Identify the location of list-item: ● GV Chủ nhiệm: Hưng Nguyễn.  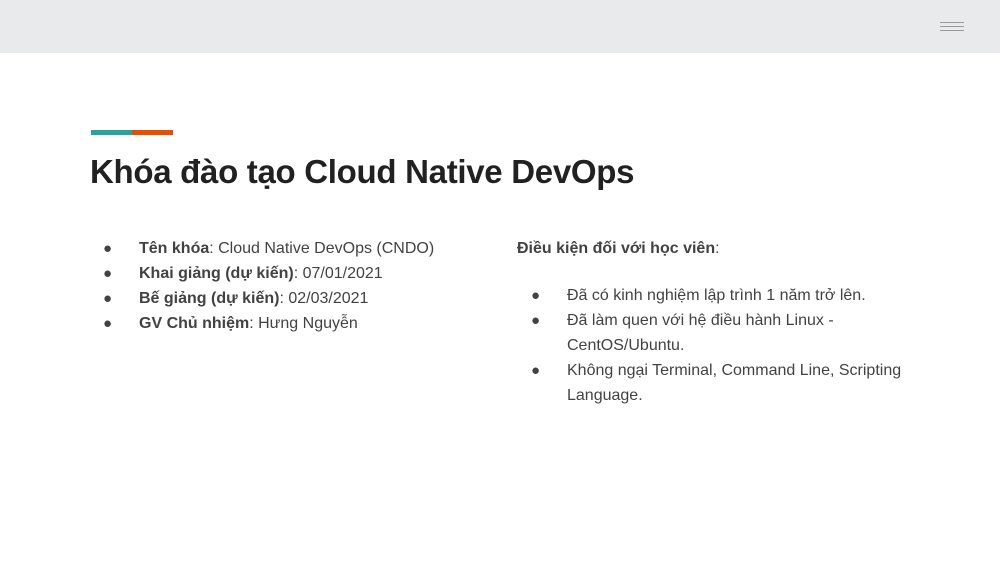
(293, 323).